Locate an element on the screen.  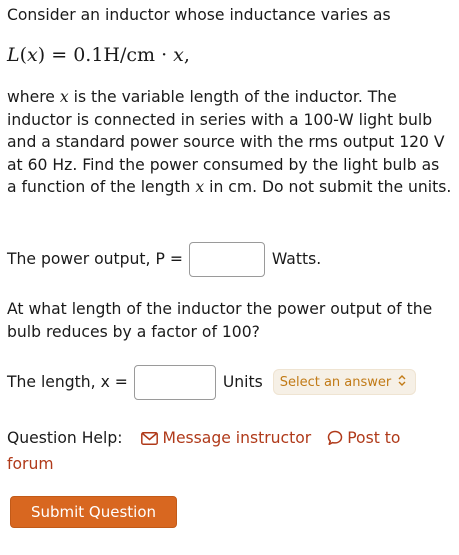
power-label: The power output, P = is located at coordinates (95, 259).